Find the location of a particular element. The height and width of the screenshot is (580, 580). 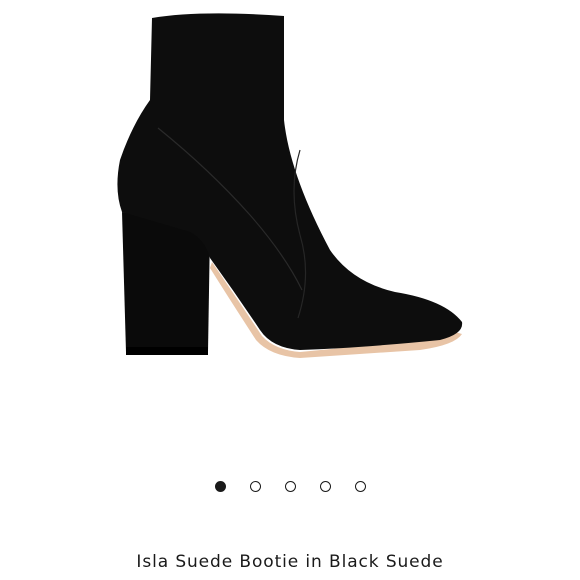

image-carousel-dots is located at coordinates (290, 486).